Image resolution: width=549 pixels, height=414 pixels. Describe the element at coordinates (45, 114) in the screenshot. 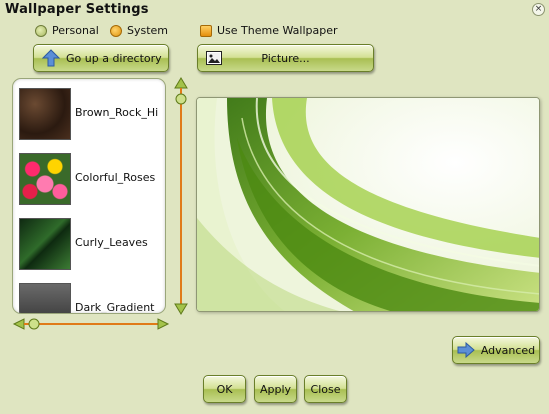

I see `thumbnail-brown-rock` at that location.